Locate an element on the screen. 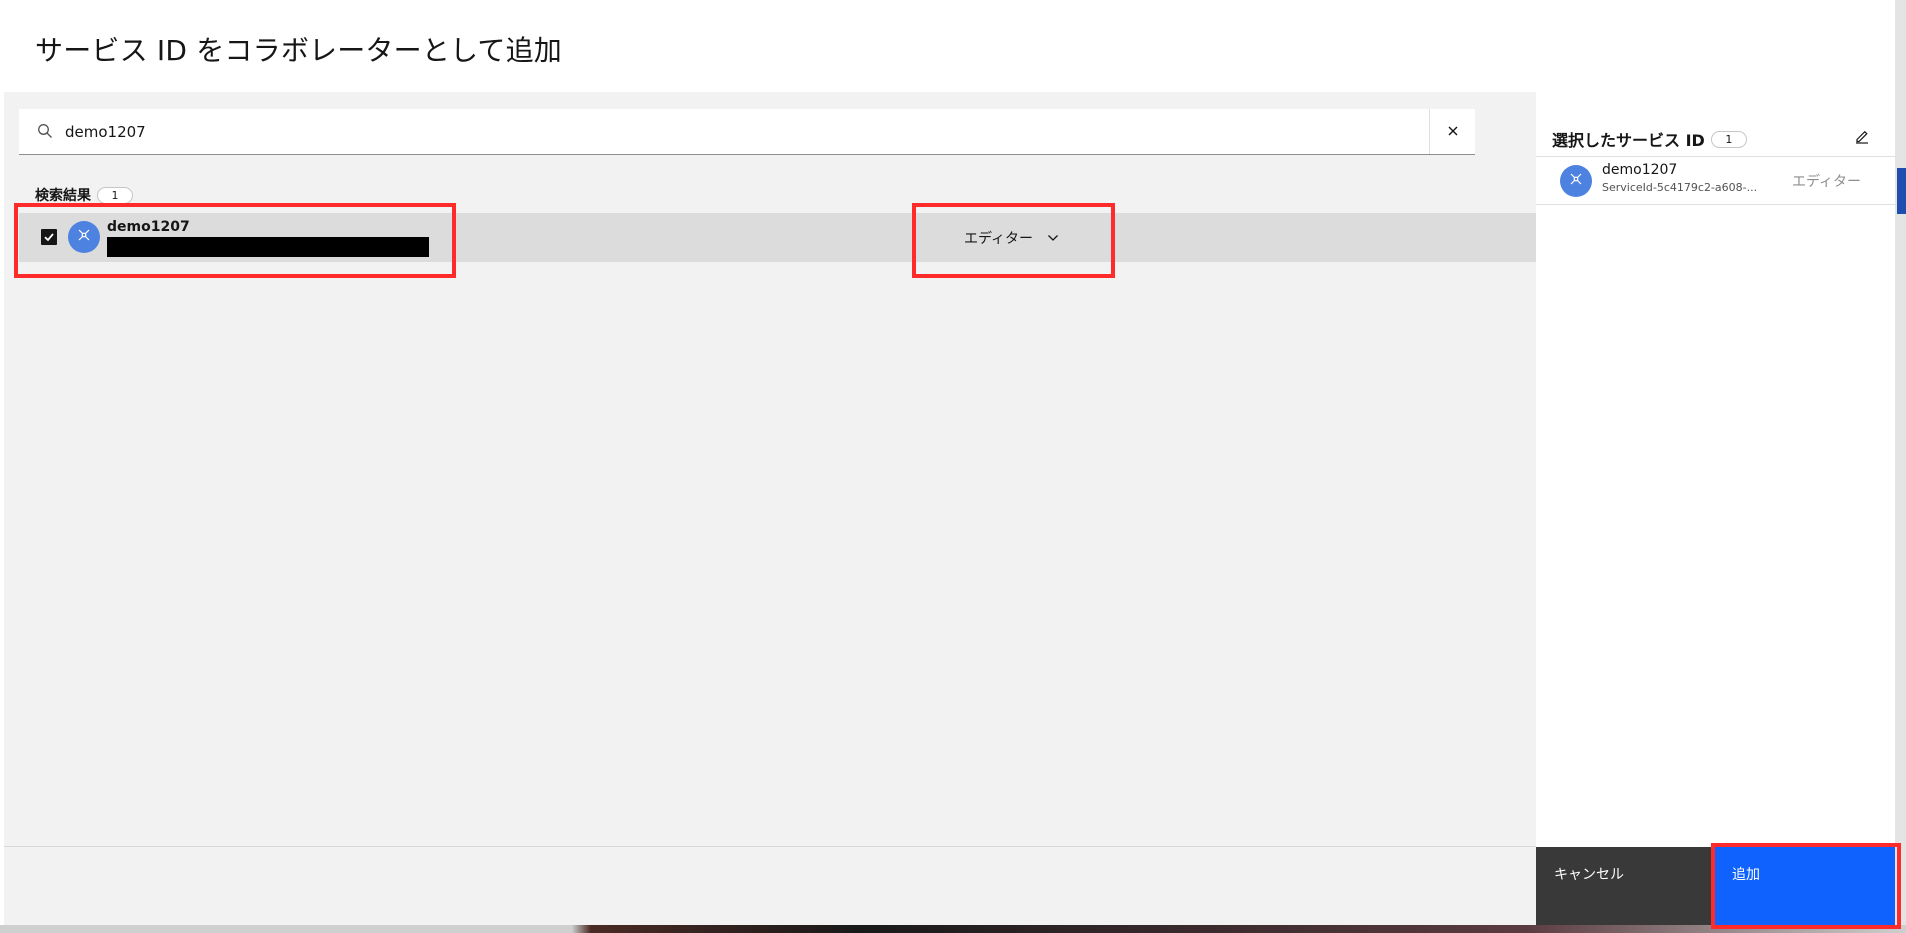 The width and height of the screenshot is (1906, 933). search-bar is located at coordinates (747, 132).